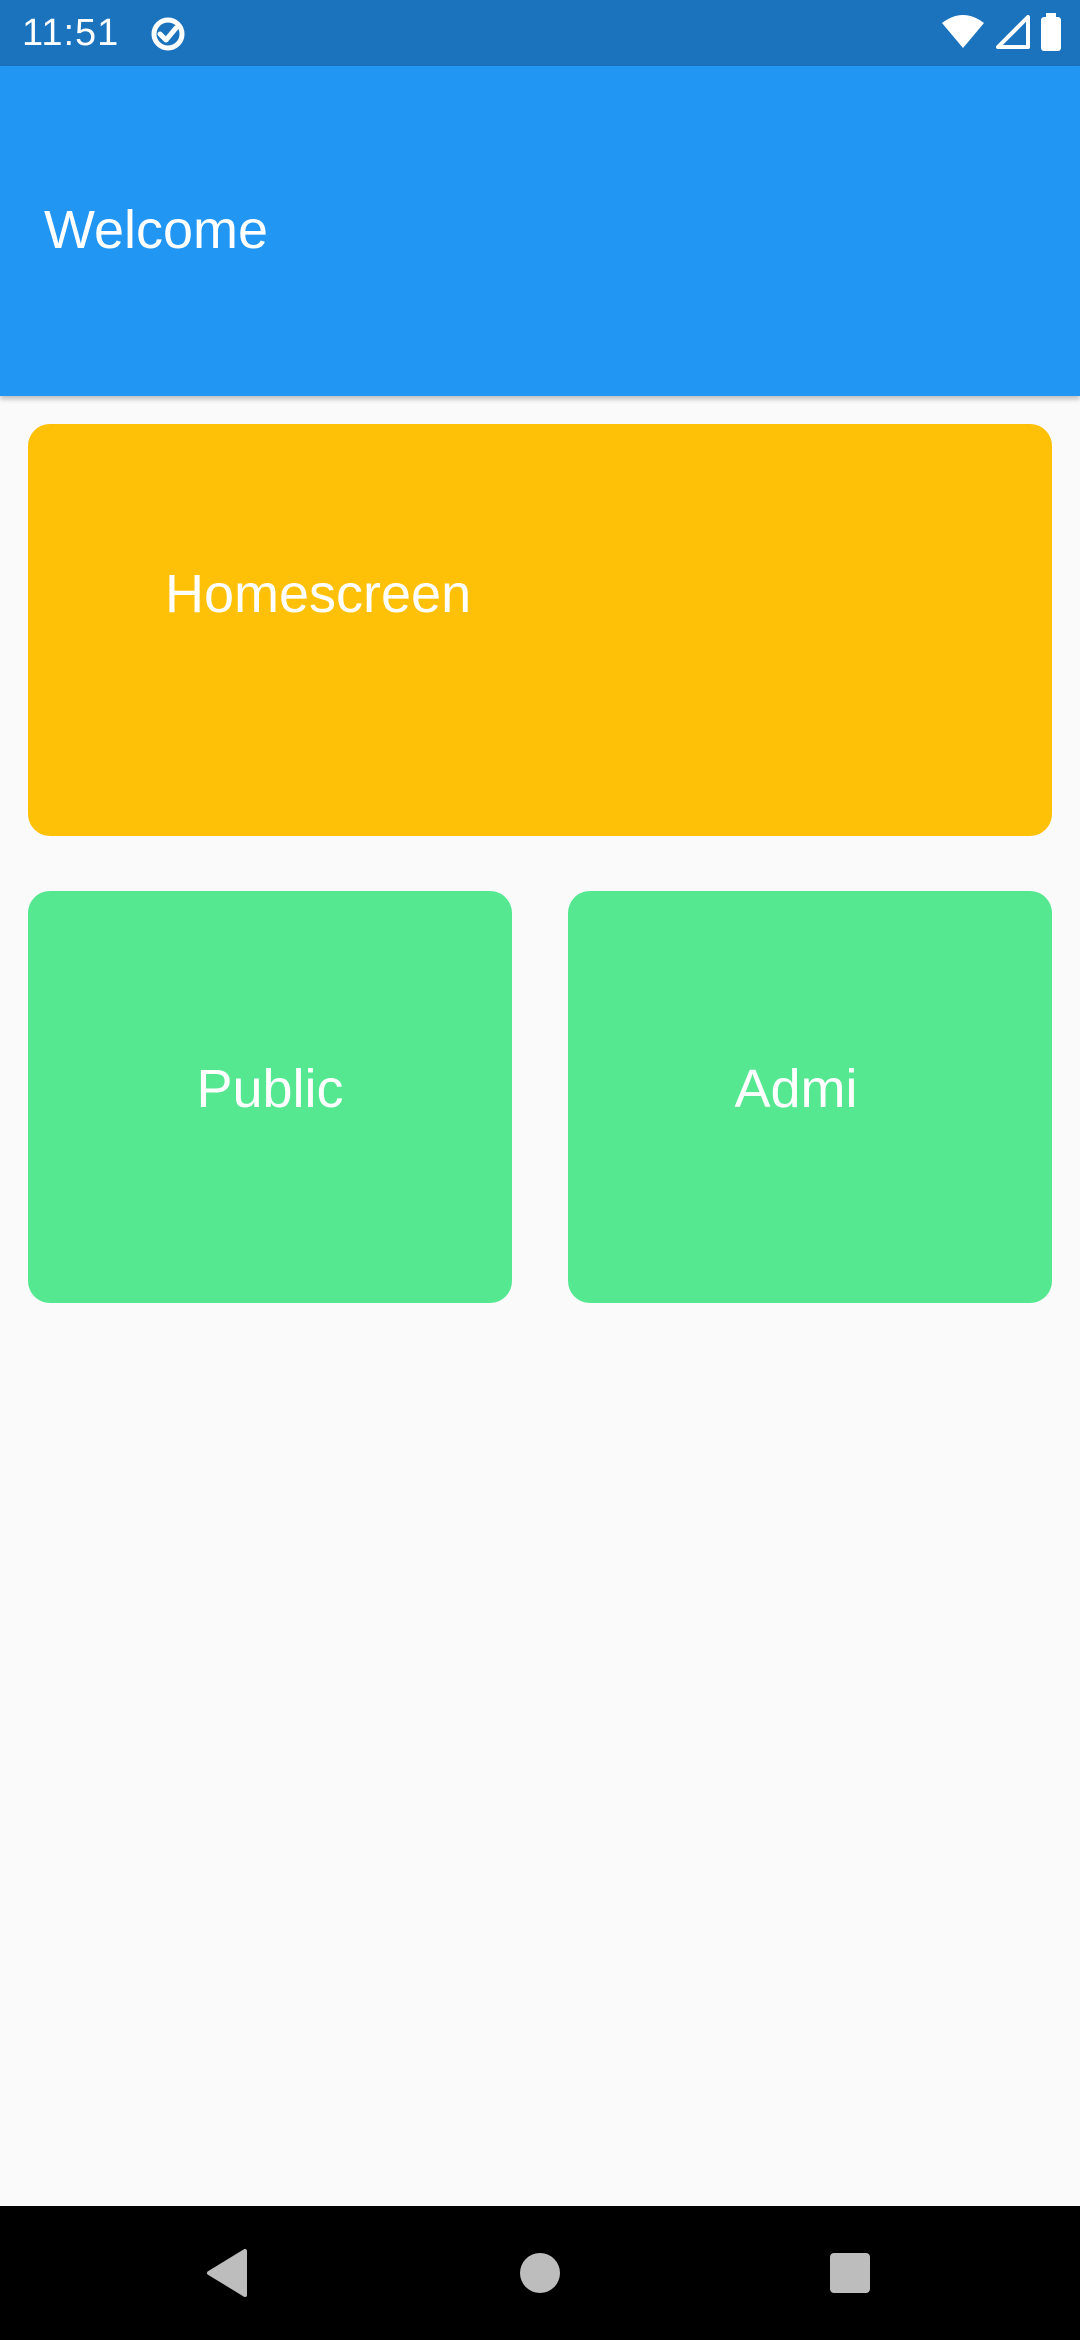  What do you see at coordinates (168, 34) in the screenshot?
I see `data-saver-icon` at bounding box center [168, 34].